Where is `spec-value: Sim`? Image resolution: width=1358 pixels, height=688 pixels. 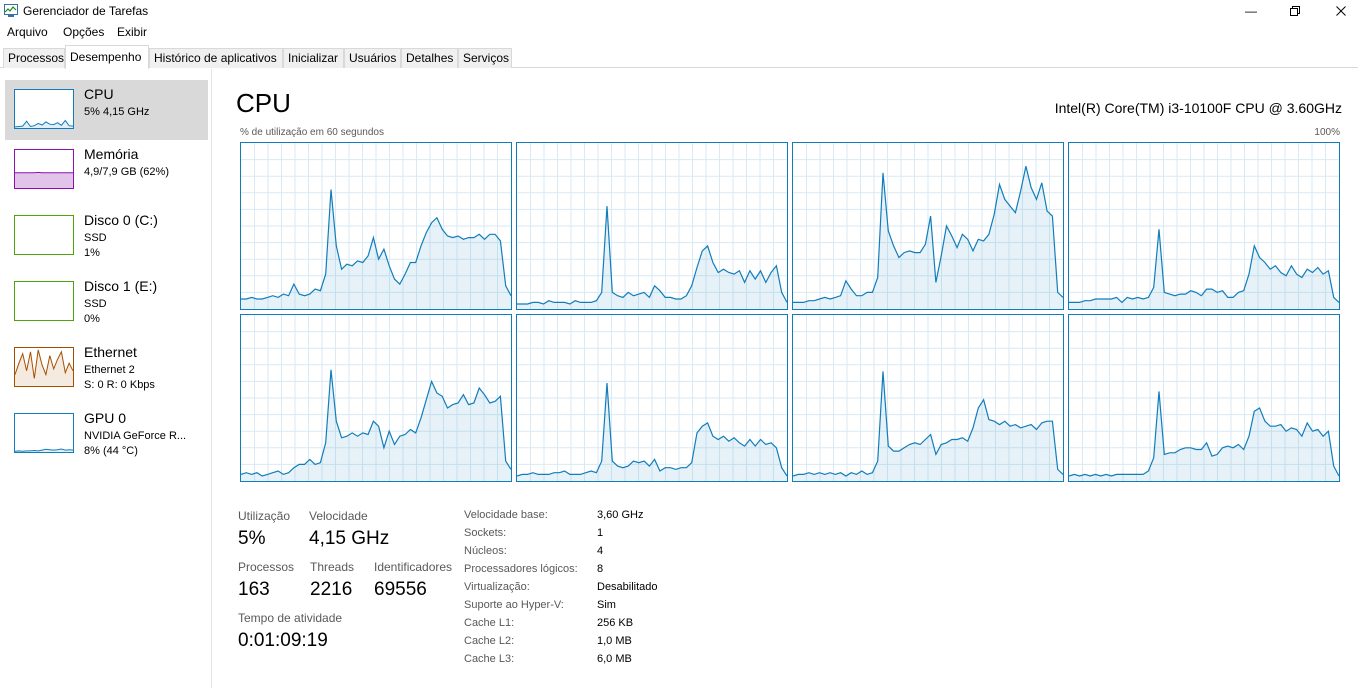
spec-value: Sim is located at coordinates (606, 605).